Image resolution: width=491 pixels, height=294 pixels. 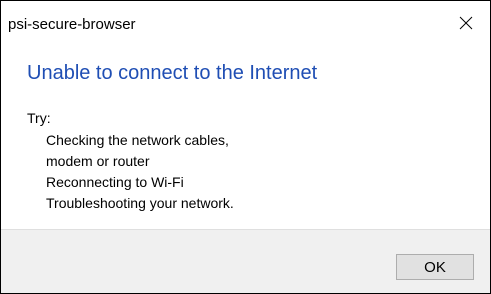 I want to click on error-heading: Unable to connect to the Internet, so click(x=172, y=73).